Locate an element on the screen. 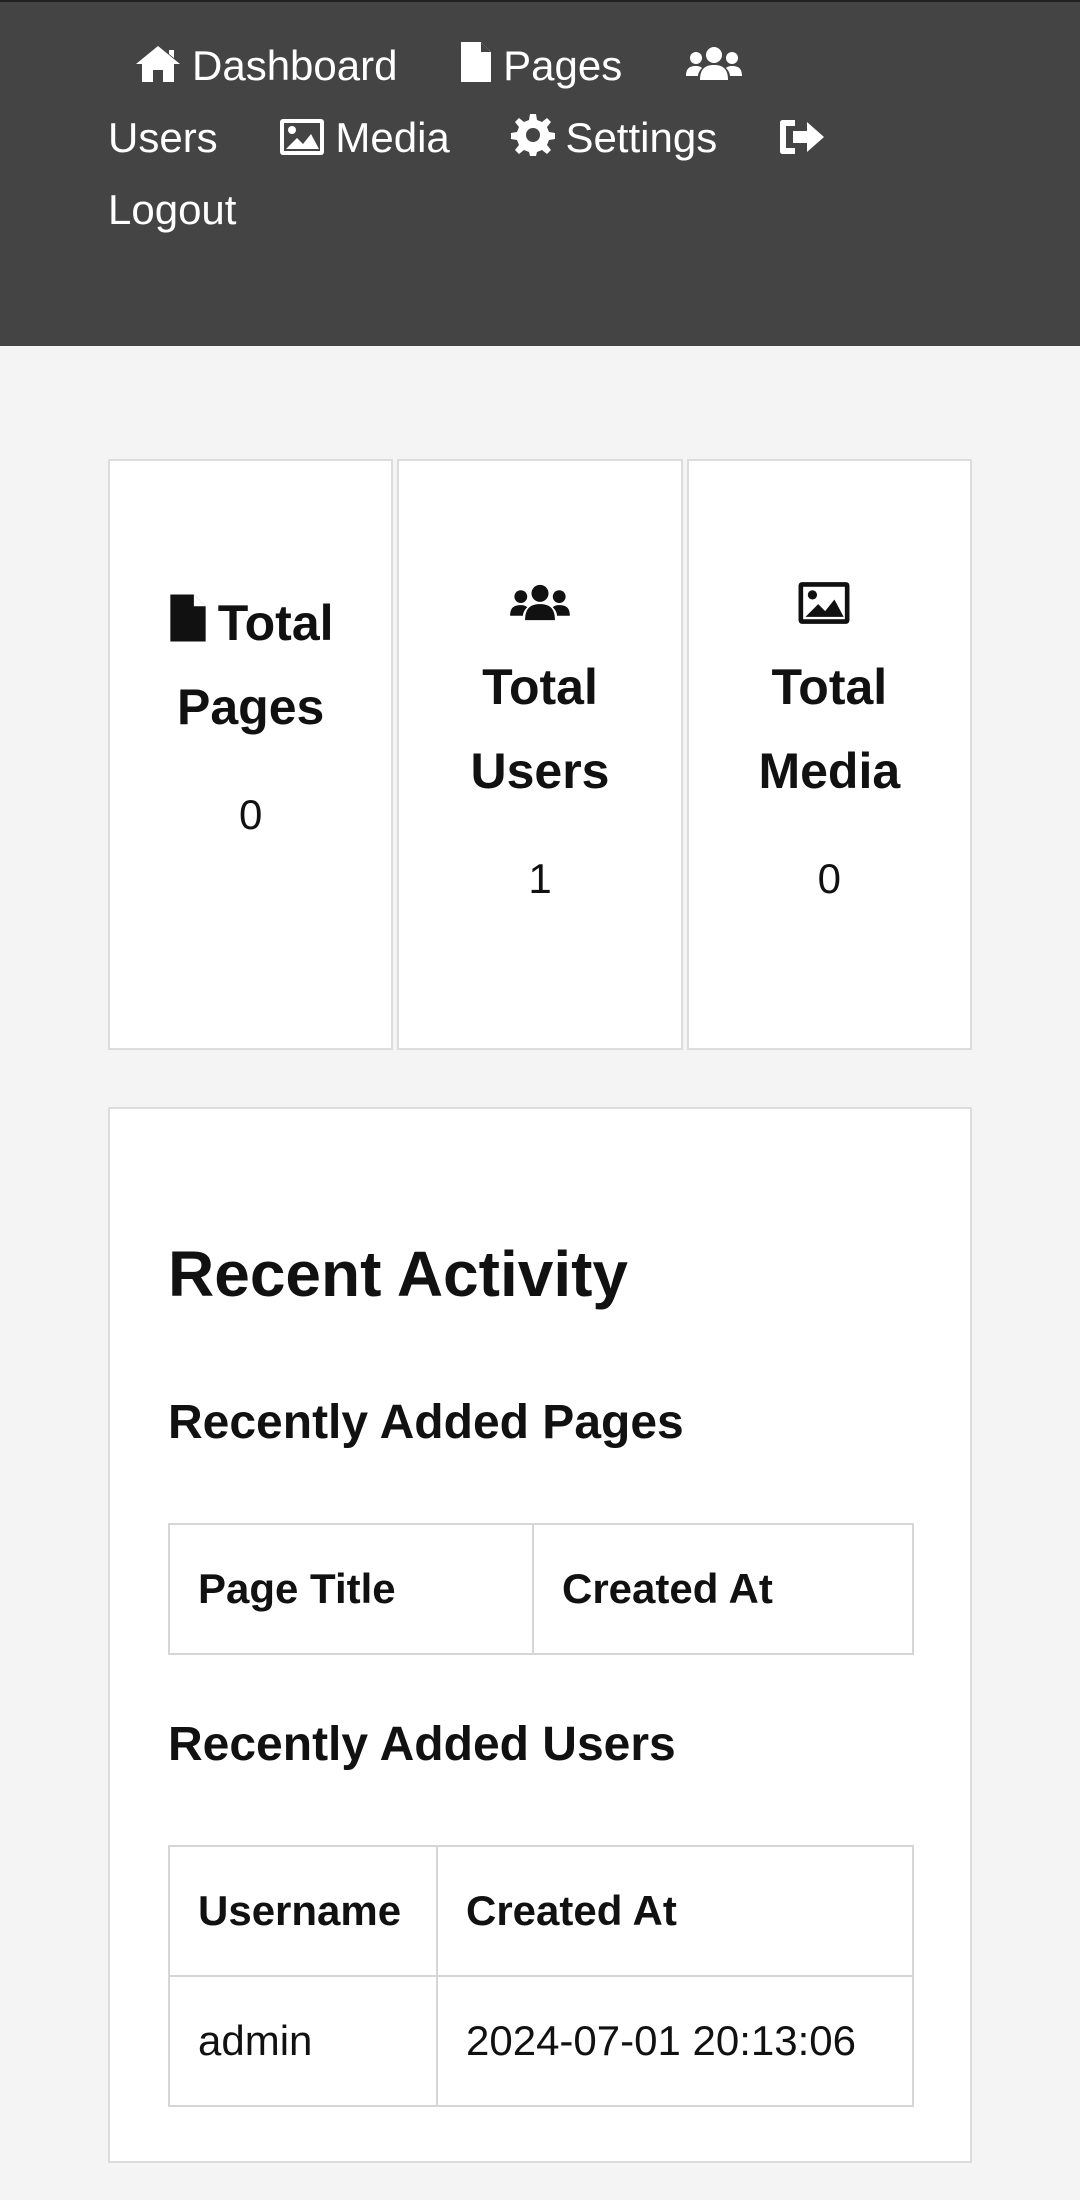 The height and width of the screenshot is (2200, 1080). recent-activity-title: Recent Activity is located at coordinates (398, 1274).